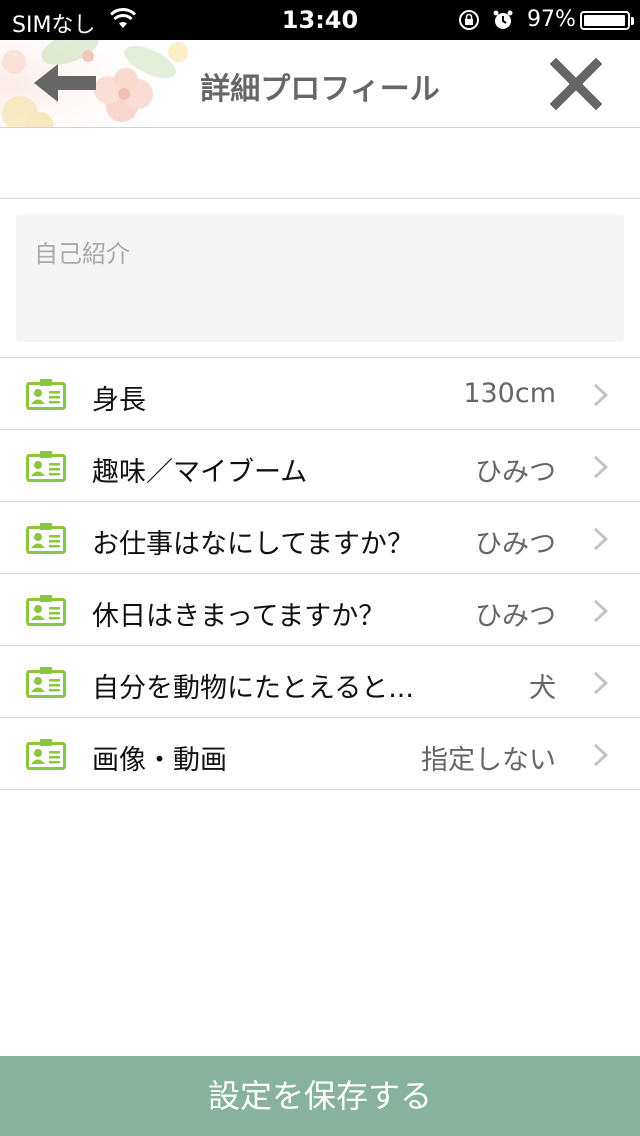  What do you see at coordinates (469, 20) in the screenshot?
I see `rotation-lock-icon` at bounding box center [469, 20].